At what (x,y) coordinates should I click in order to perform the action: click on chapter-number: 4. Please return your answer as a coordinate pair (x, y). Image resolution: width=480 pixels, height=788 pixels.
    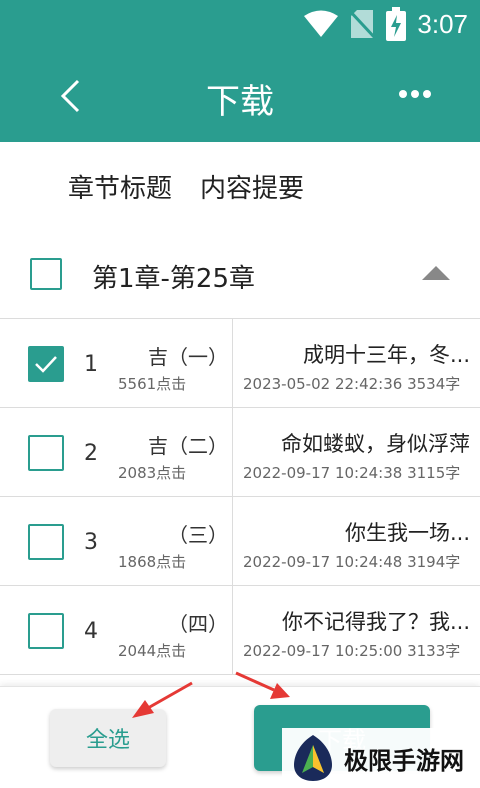
    Looking at the image, I should click on (91, 631).